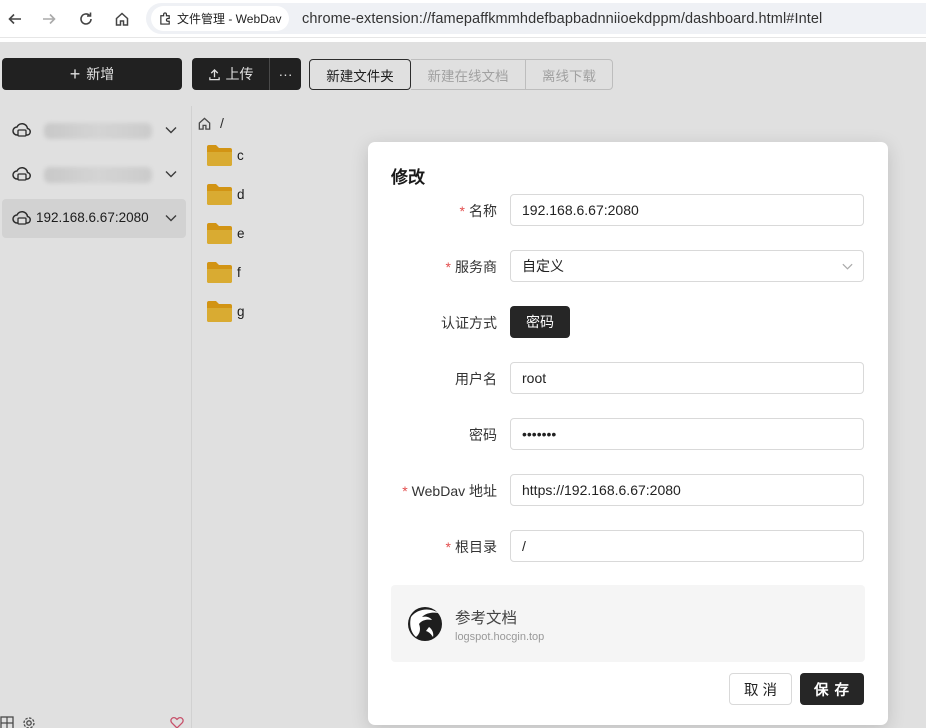  I want to click on name-input: 192.168.6.67:2080, so click(687, 210).